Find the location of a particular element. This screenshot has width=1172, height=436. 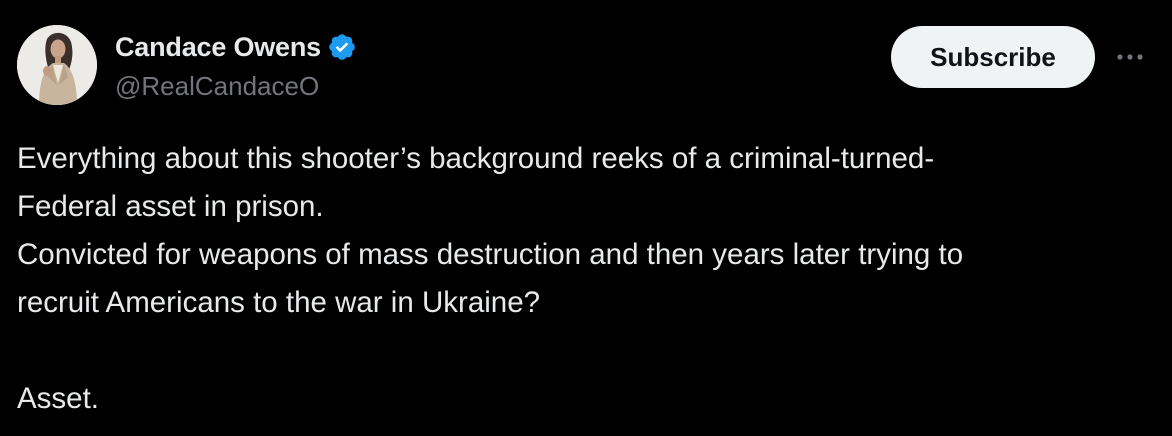

author-handle: @RealCandaceO is located at coordinates (217, 86).